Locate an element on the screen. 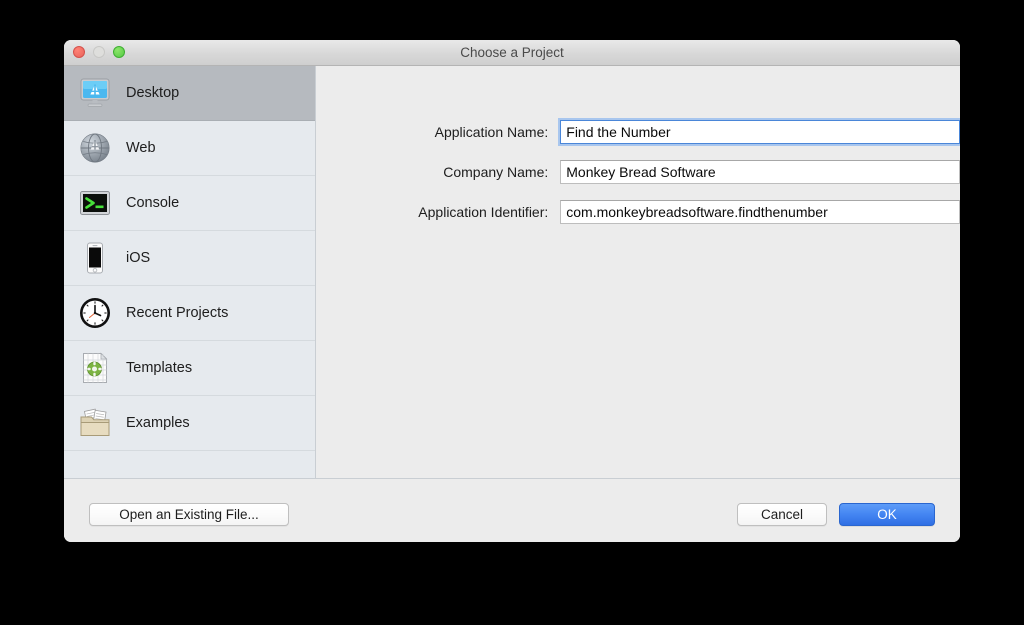 The height and width of the screenshot is (625, 1024). company-name-label: Company Name: is located at coordinates (496, 172).